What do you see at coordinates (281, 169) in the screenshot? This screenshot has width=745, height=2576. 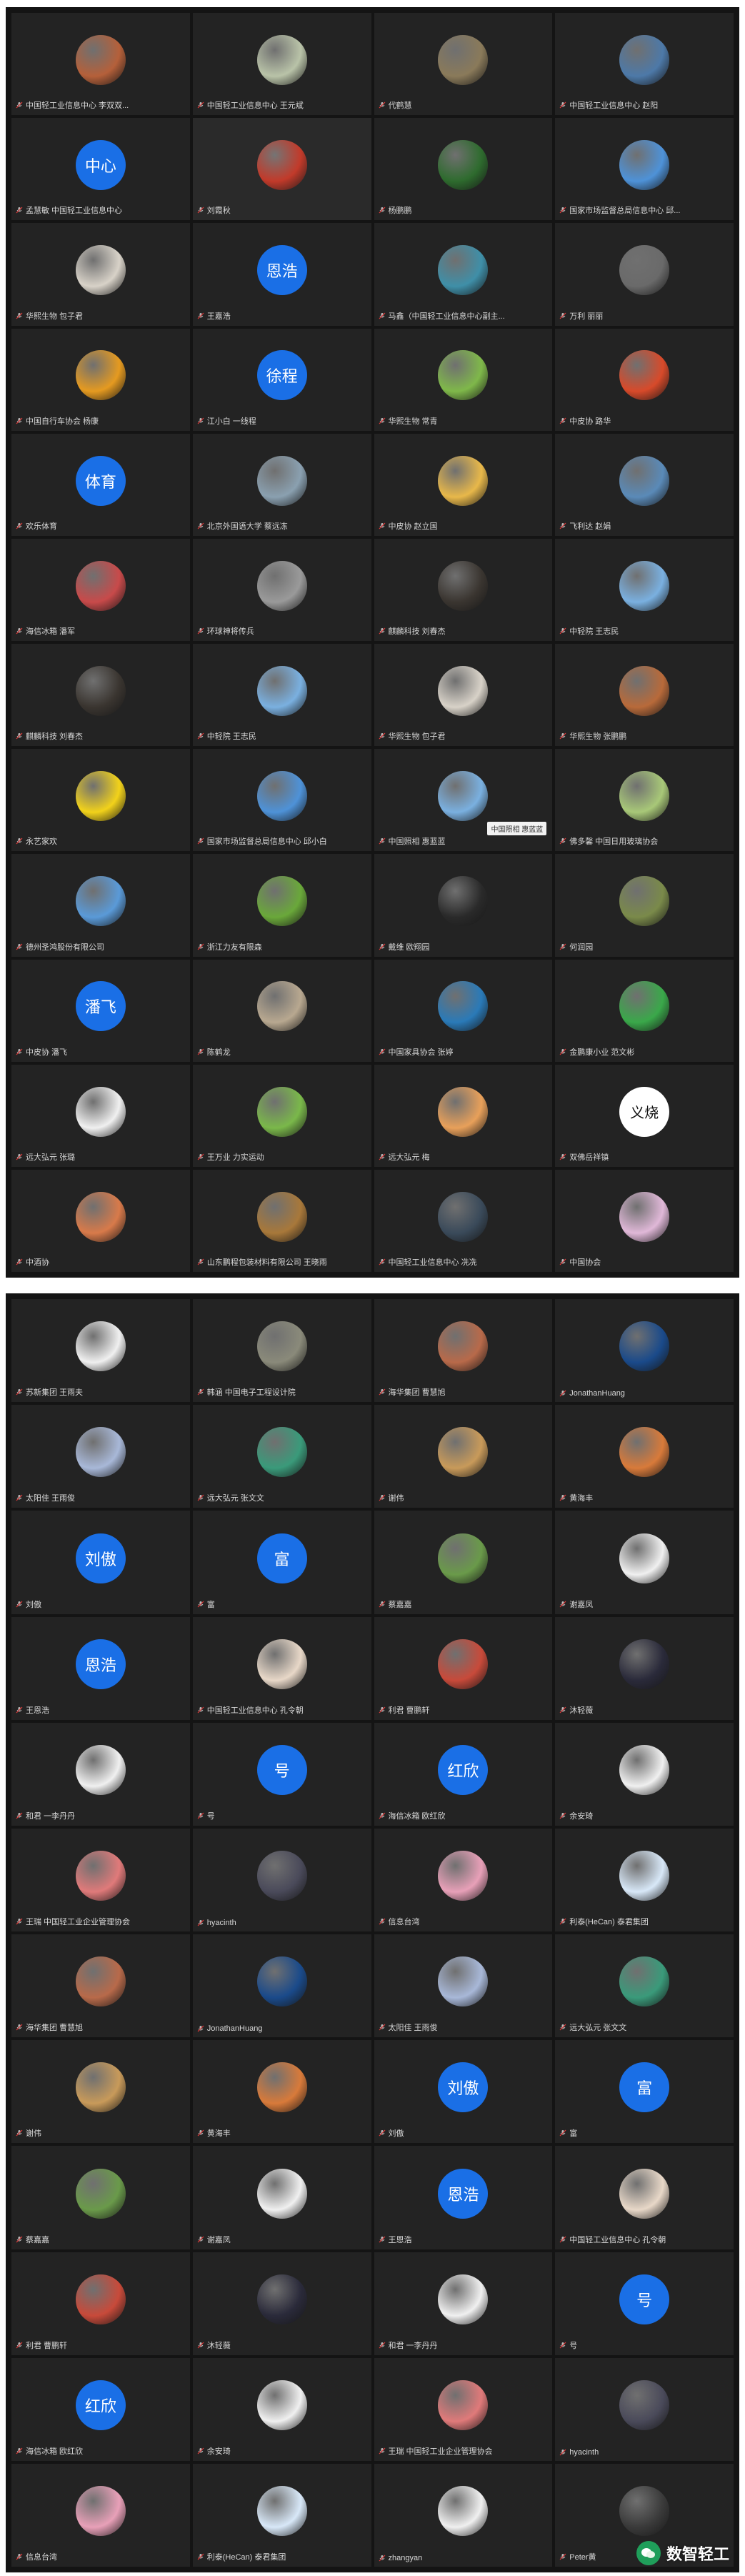 I see `participant-tile: 刘霞秋` at bounding box center [281, 169].